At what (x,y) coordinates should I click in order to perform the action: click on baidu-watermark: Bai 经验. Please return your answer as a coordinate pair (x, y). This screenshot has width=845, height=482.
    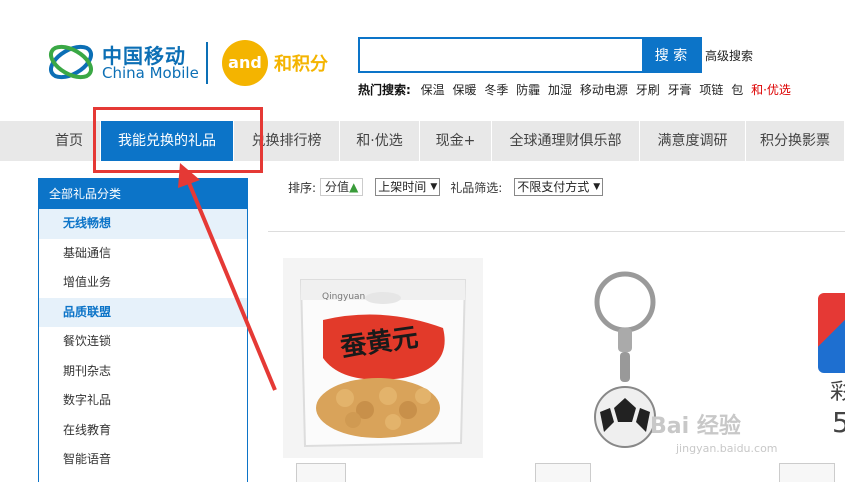
    Looking at the image, I should click on (695, 426).